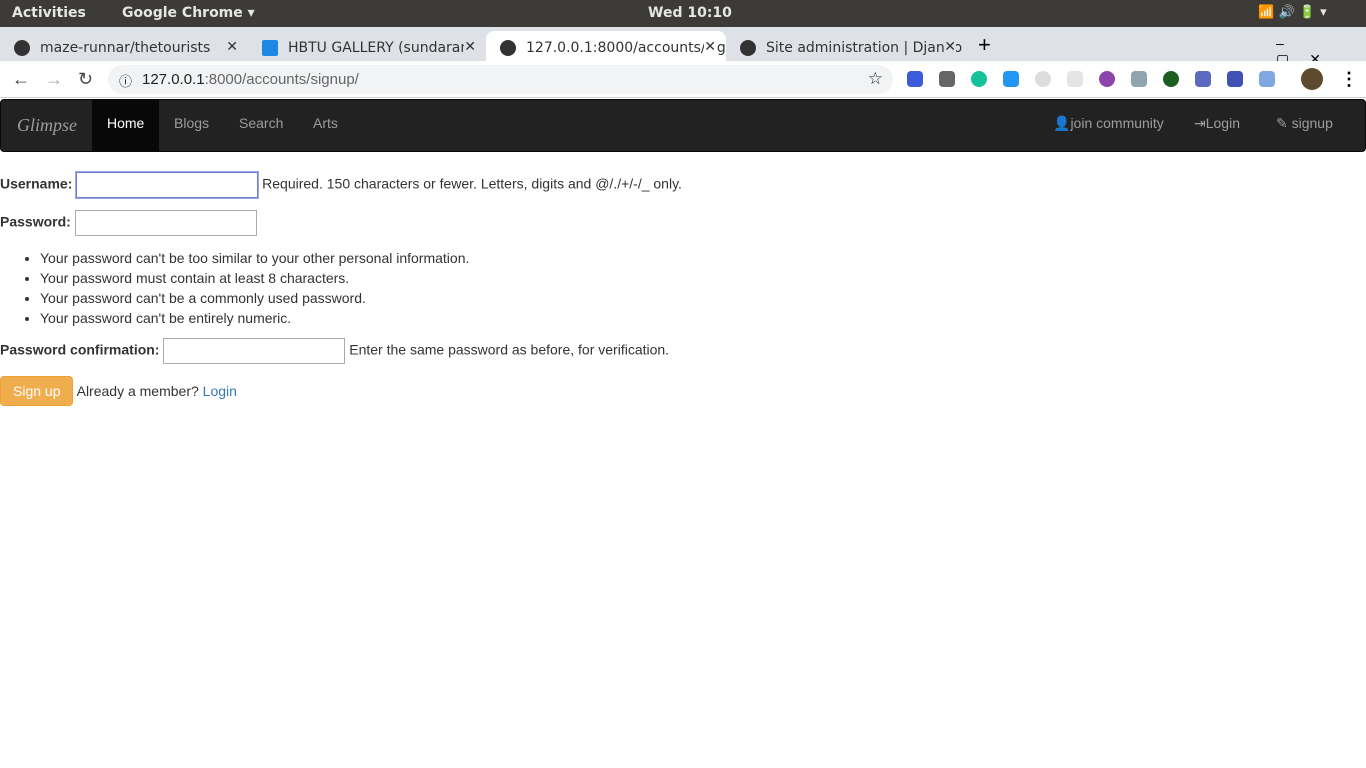 The width and height of the screenshot is (1366, 768). I want to click on password-label: Password:, so click(35, 221).